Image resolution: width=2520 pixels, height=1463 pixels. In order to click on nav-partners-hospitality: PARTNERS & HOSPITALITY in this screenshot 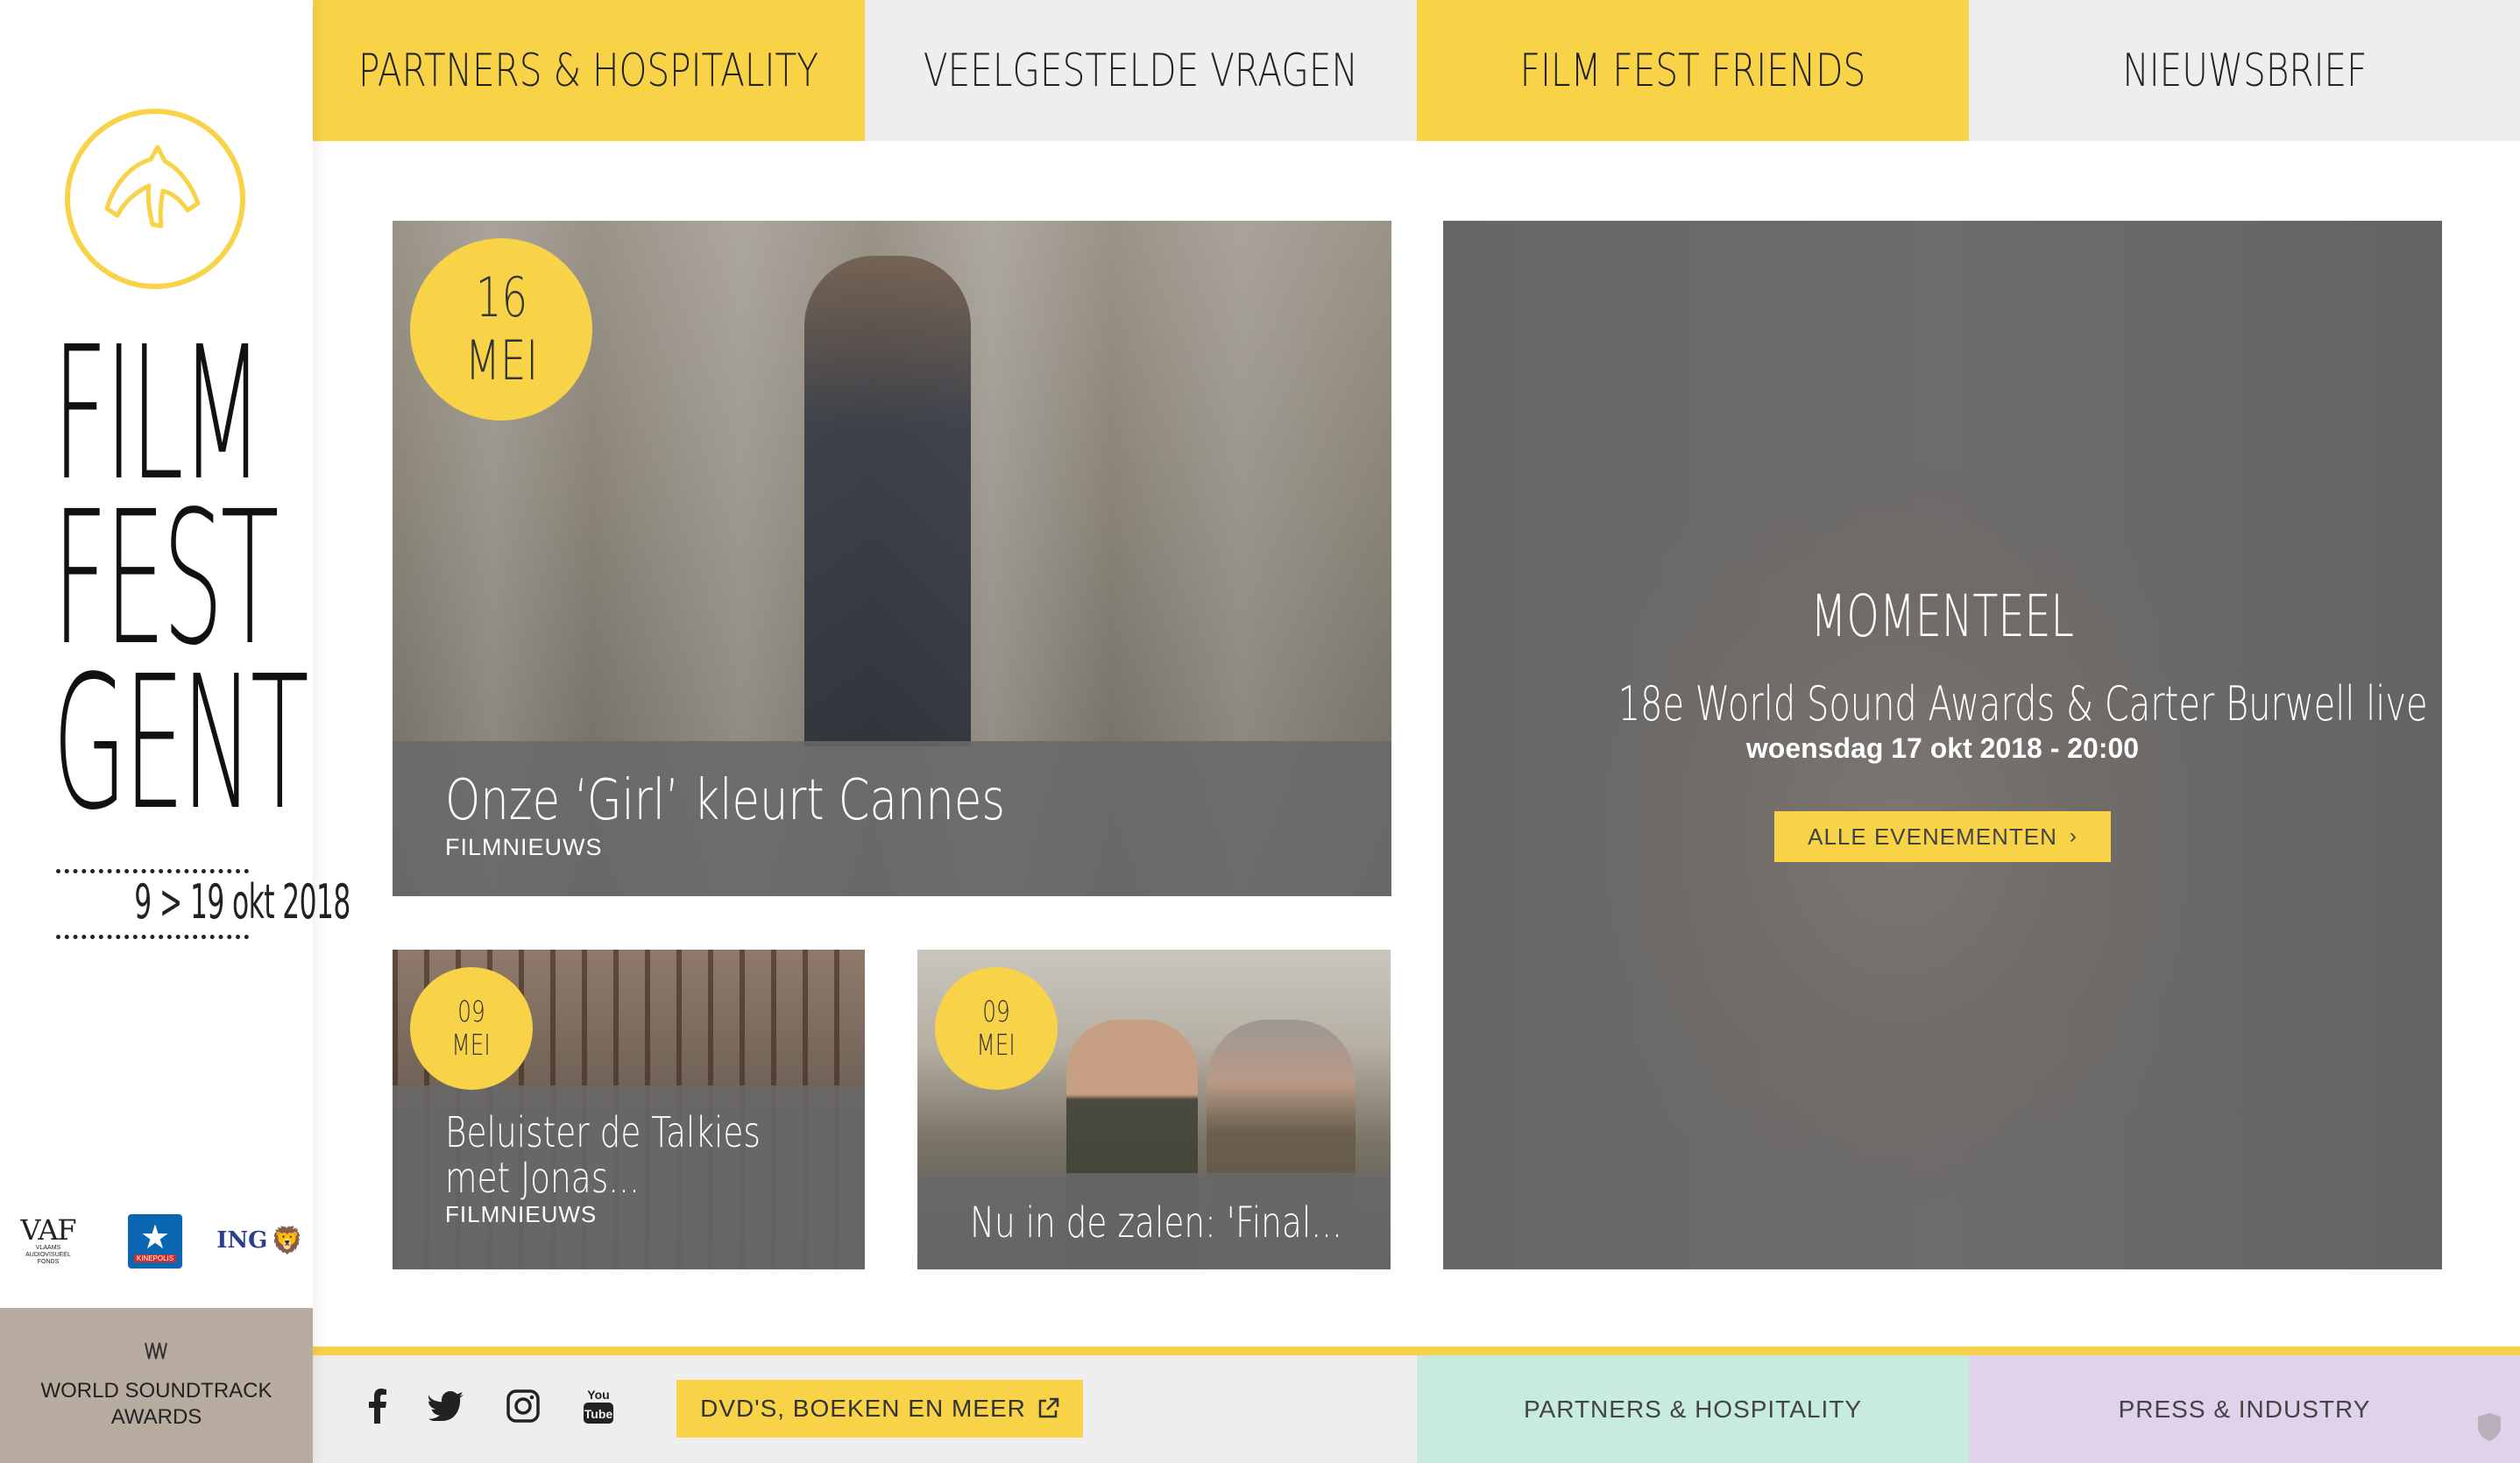, I will do `click(589, 70)`.